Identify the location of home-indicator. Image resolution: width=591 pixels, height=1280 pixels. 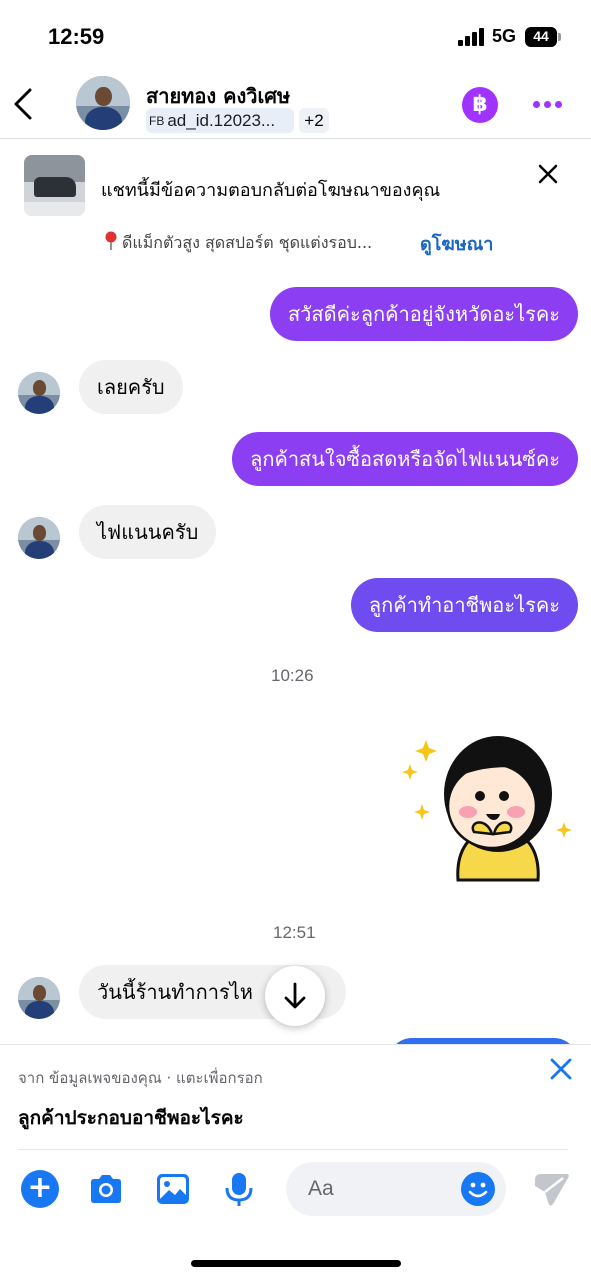
(296, 1263).